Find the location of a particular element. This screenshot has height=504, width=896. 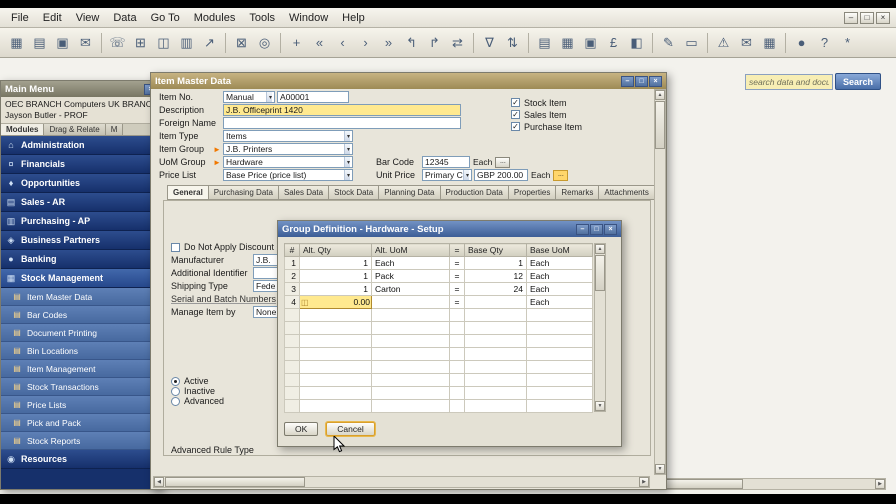

settings-icon: * is located at coordinates (847, 43).